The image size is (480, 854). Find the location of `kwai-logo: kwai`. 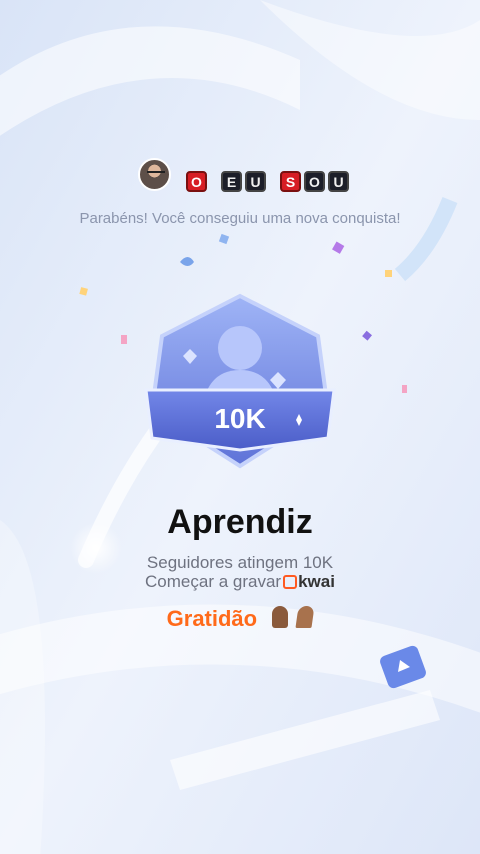

kwai-logo: kwai is located at coordinates (309, 581).